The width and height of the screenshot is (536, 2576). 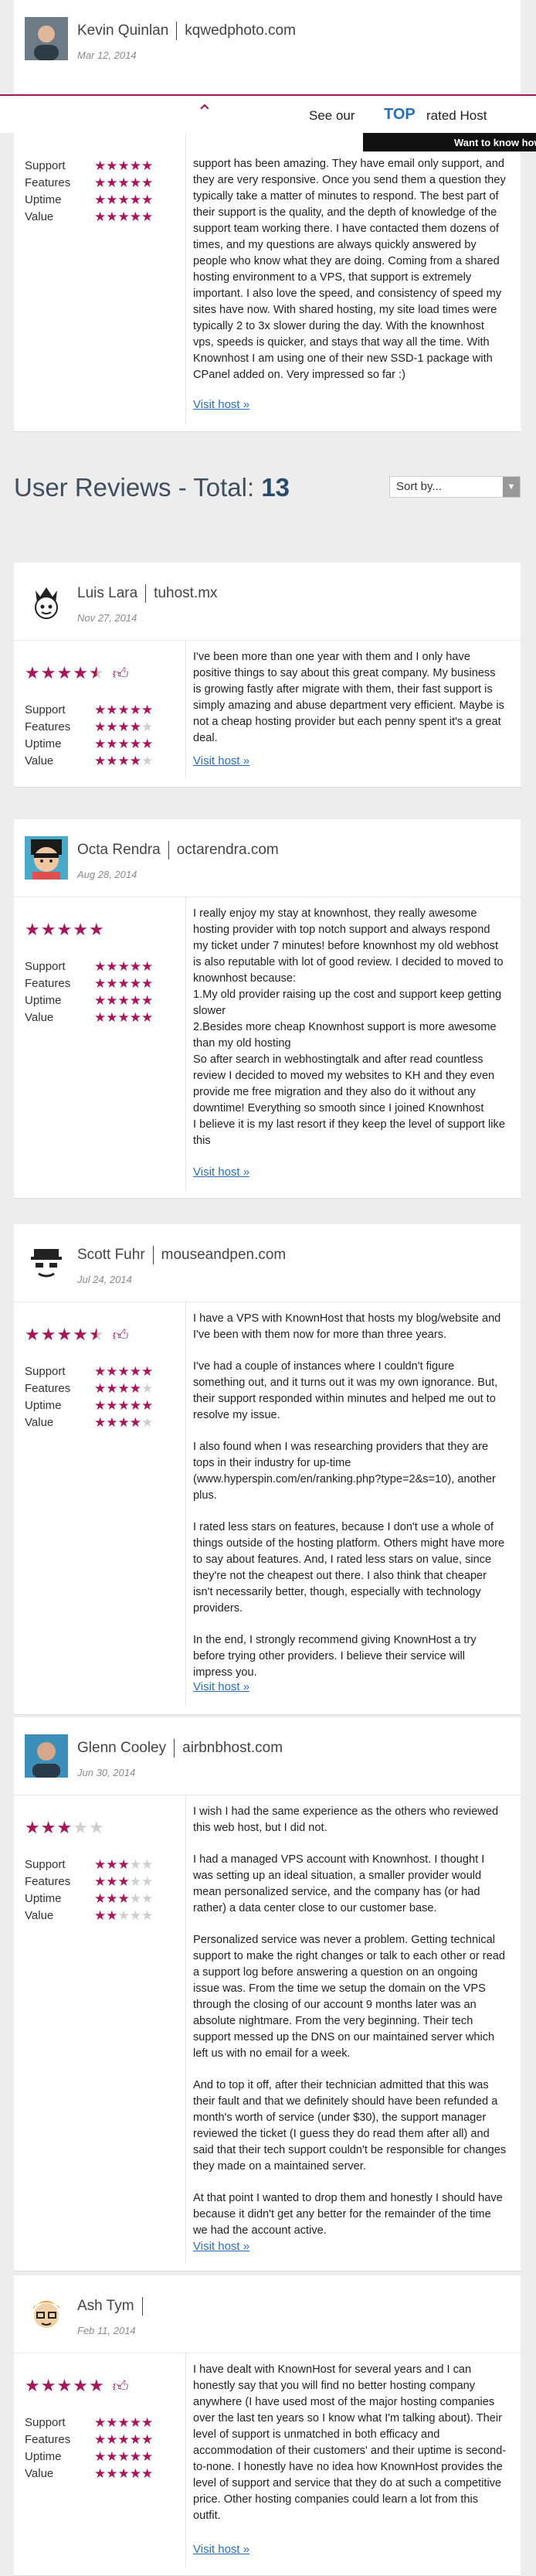 What do you see at coordinates (224, 1255) in the screenshot?
I see `reviewer-site: mouseandpen.com` at bounding box center [224, 1255].